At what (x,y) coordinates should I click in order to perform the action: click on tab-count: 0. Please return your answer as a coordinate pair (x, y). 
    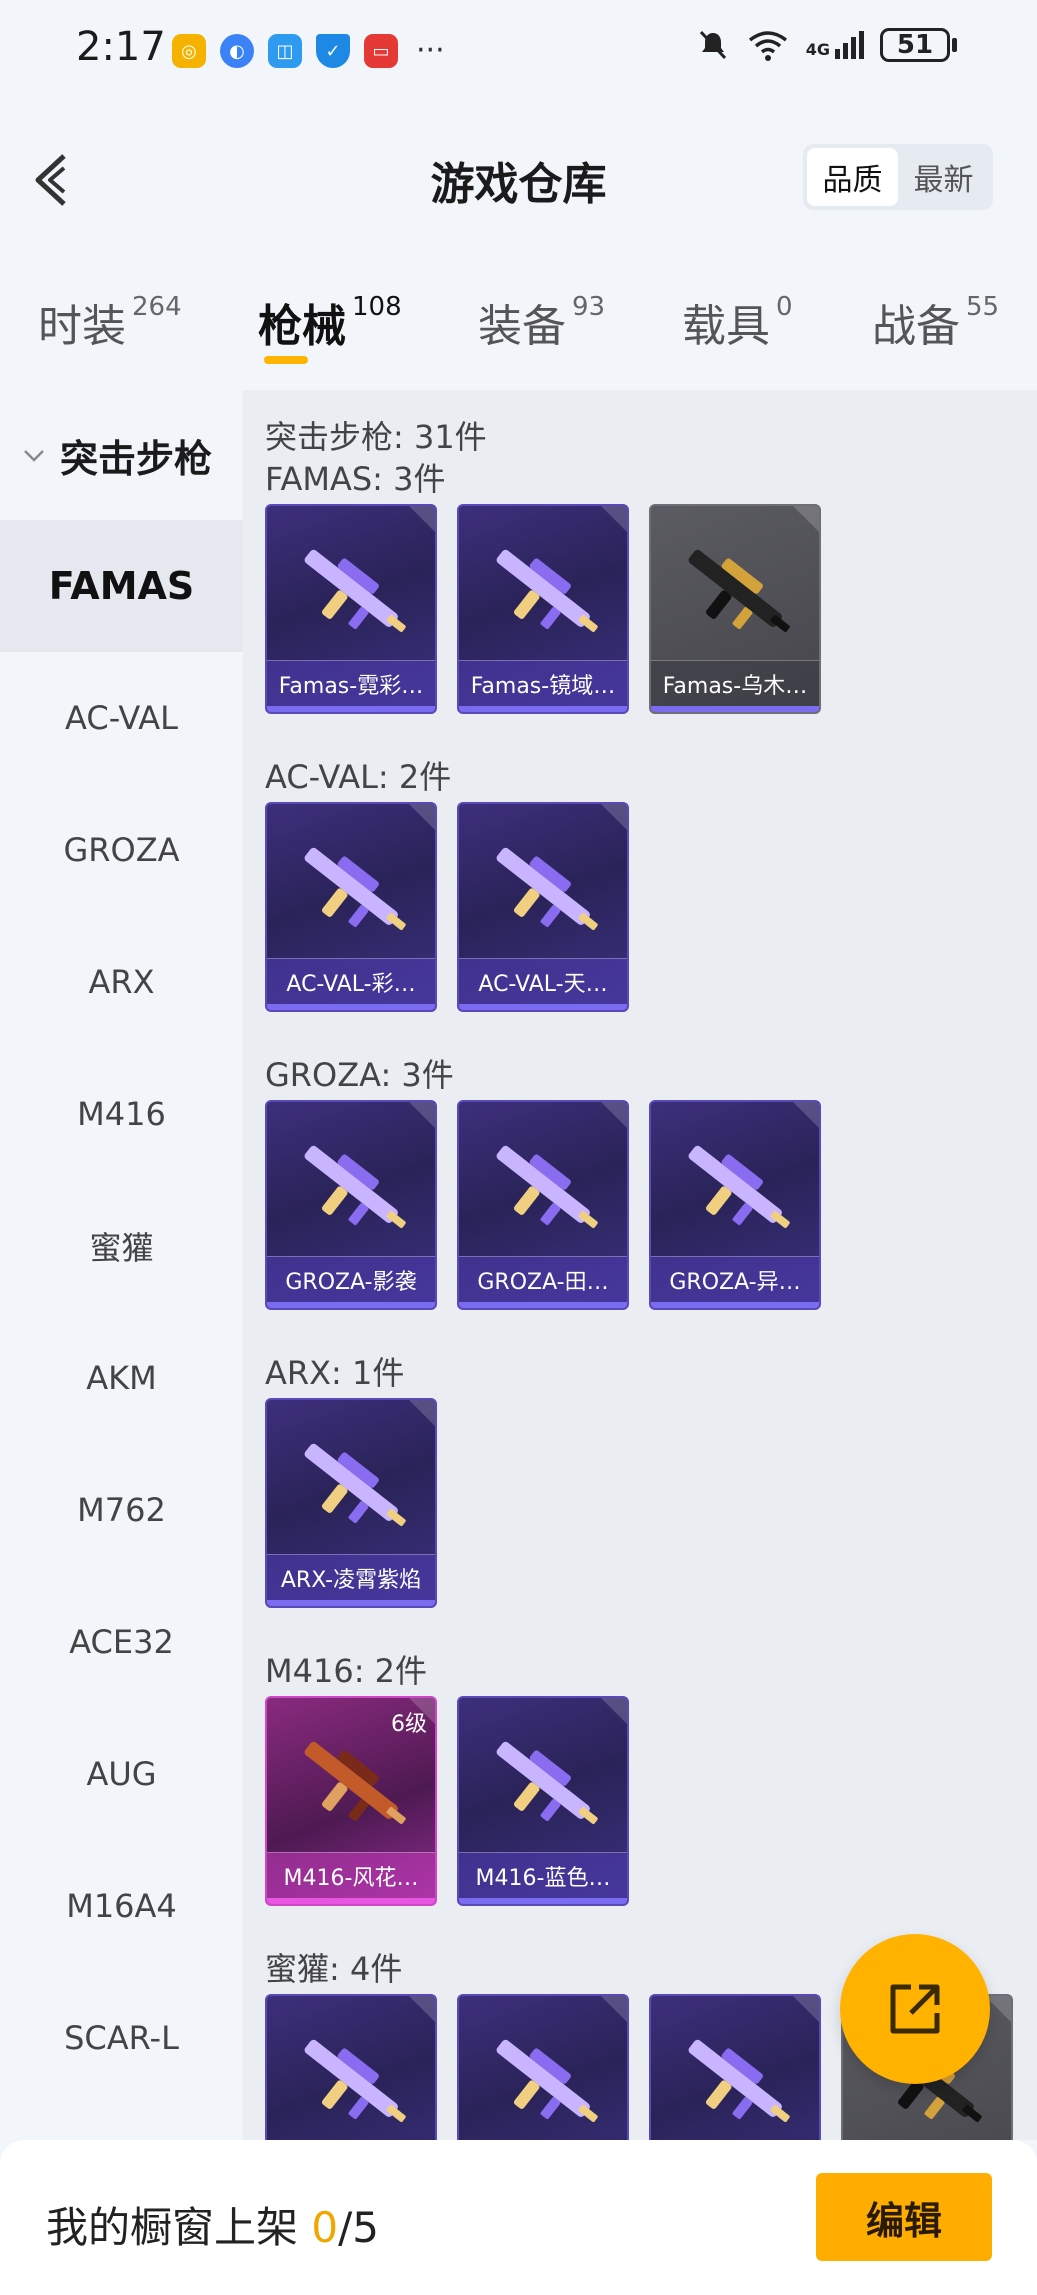
    Looking at the image, I should click on (784, 307).